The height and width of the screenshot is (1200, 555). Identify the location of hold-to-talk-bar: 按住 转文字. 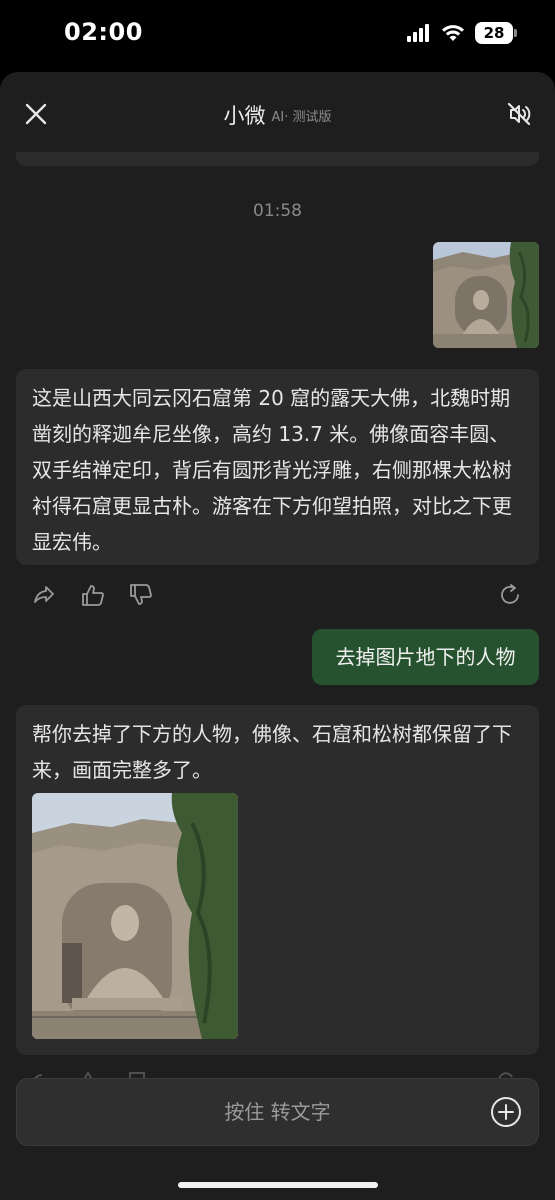
(277, 1112).